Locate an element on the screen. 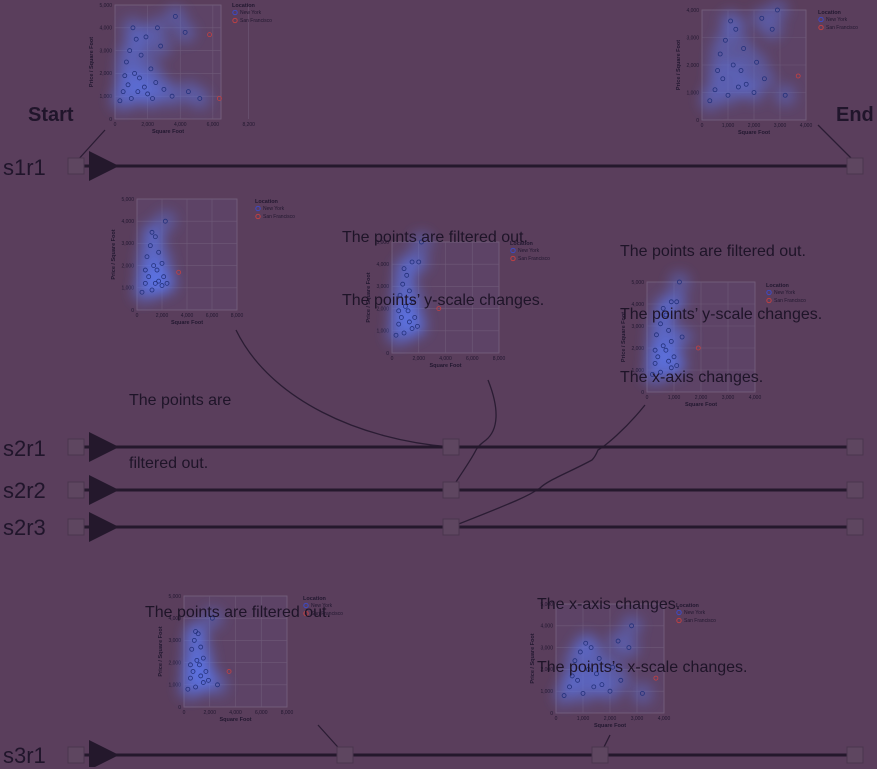  row-label-s1r1: s1r1 is located at coordinates (24, 167).